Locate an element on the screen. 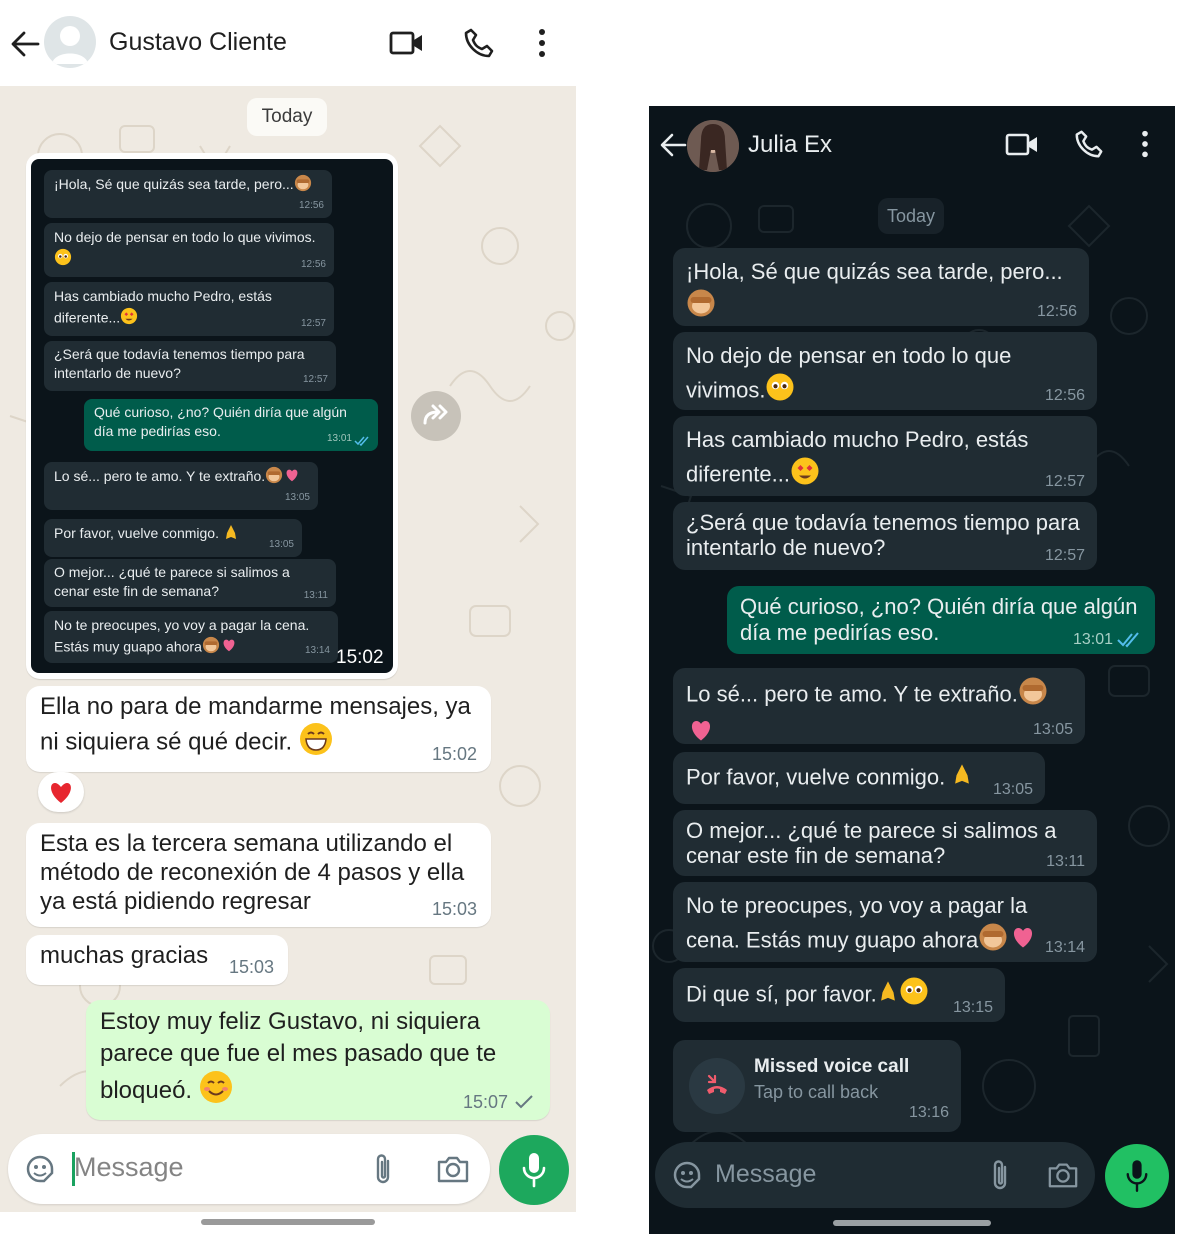 Image resolution: width=1200 pixels, height=1234 pixels. chat-header: Julia Ex is located at coordinates (912, 146).